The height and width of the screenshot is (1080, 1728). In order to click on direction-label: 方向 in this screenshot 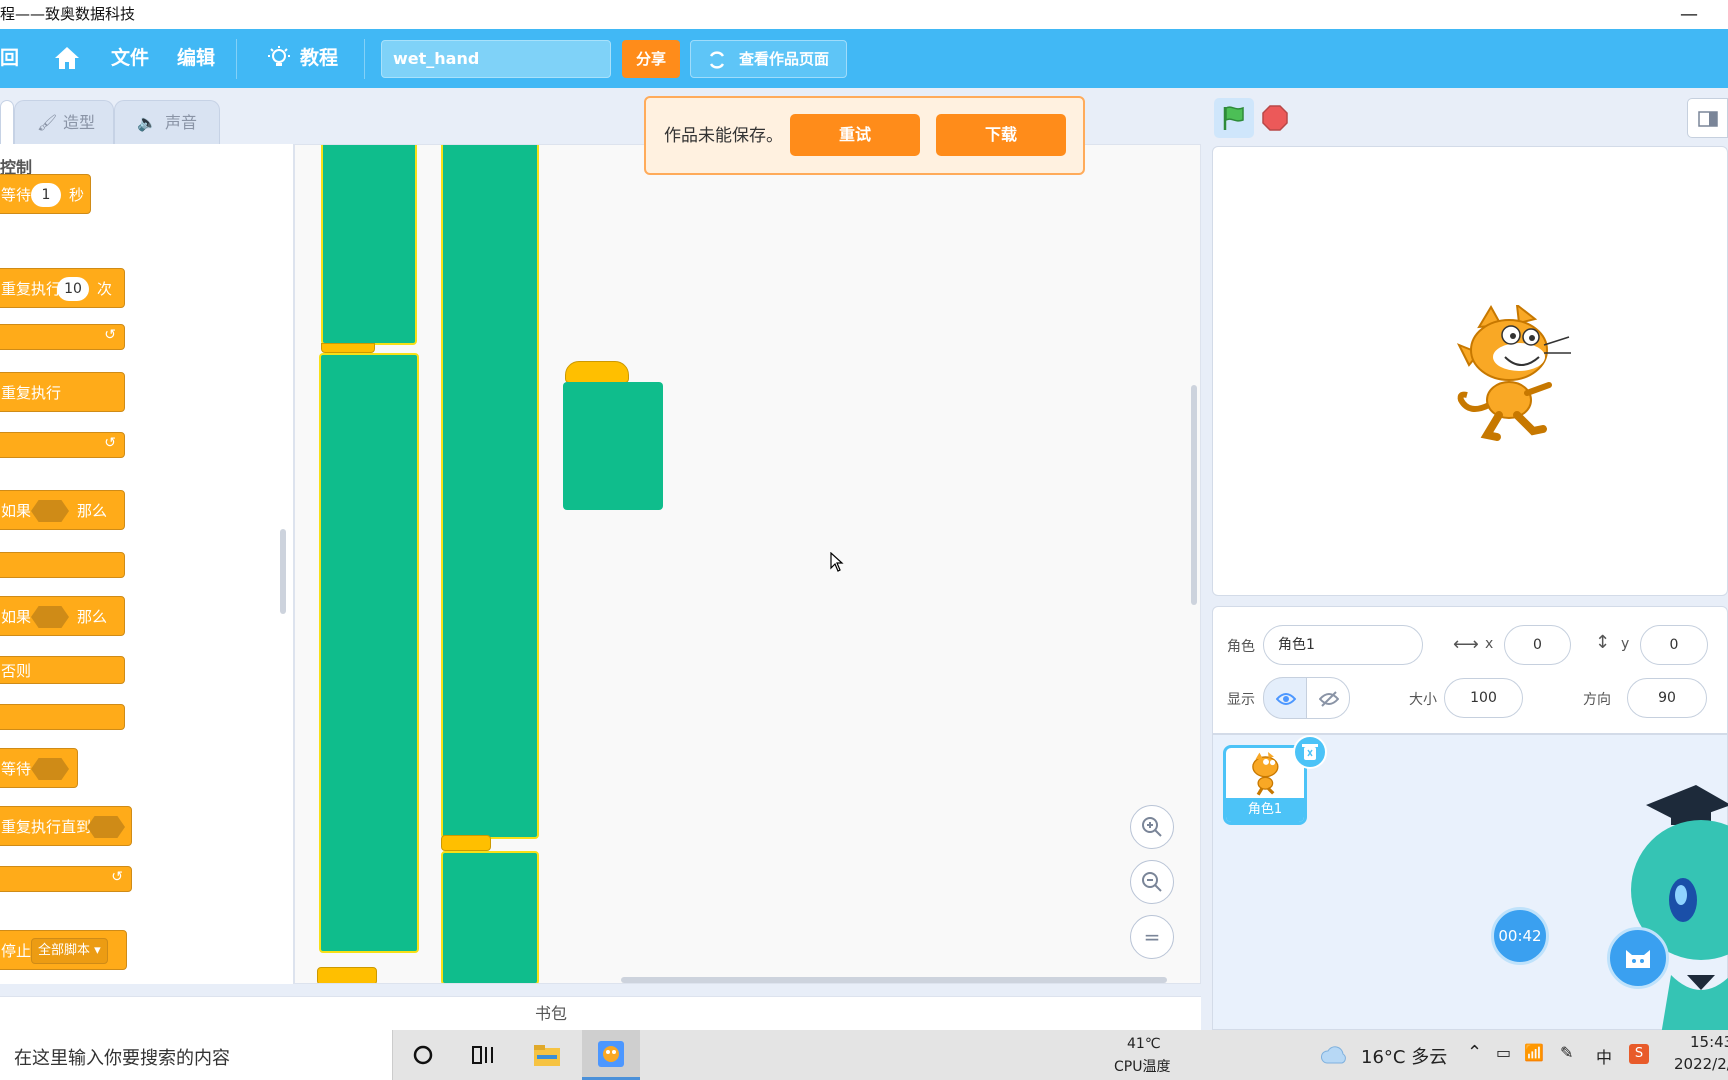, I will do `click(1597, 700)`.